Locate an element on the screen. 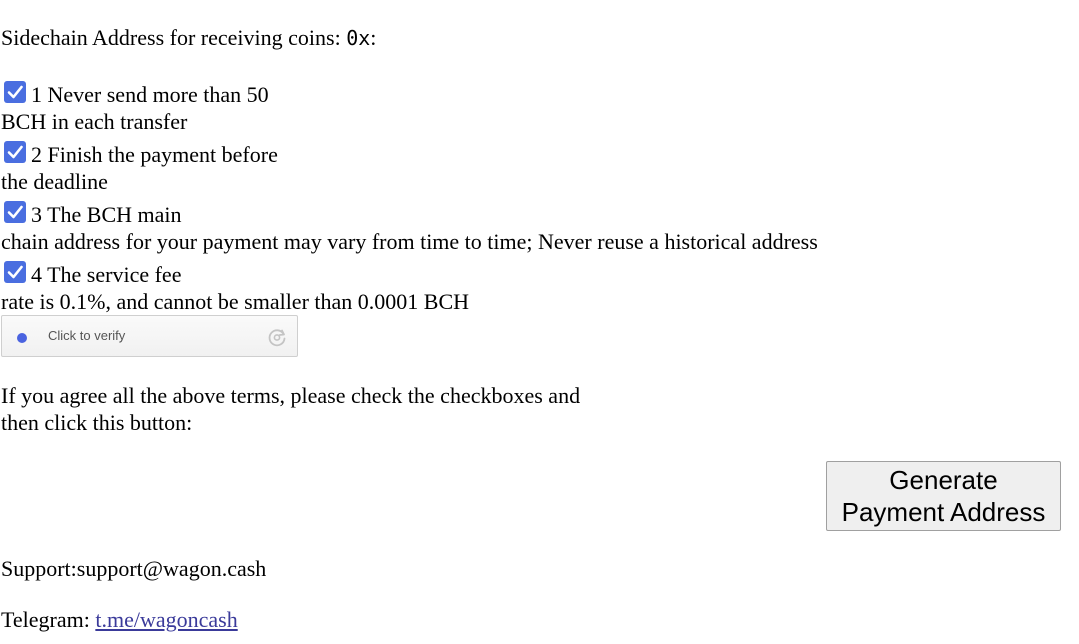 This screenshot has width=1079, height=644. term-4-label: 4 The service fee is located at coordinates (106, 274).